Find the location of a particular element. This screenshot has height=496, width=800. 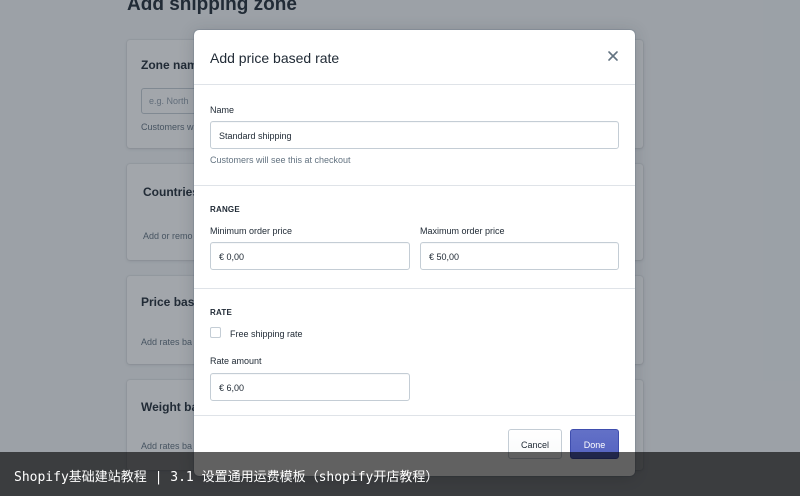

close-icon-glyph is located at coordinates (613, 56).